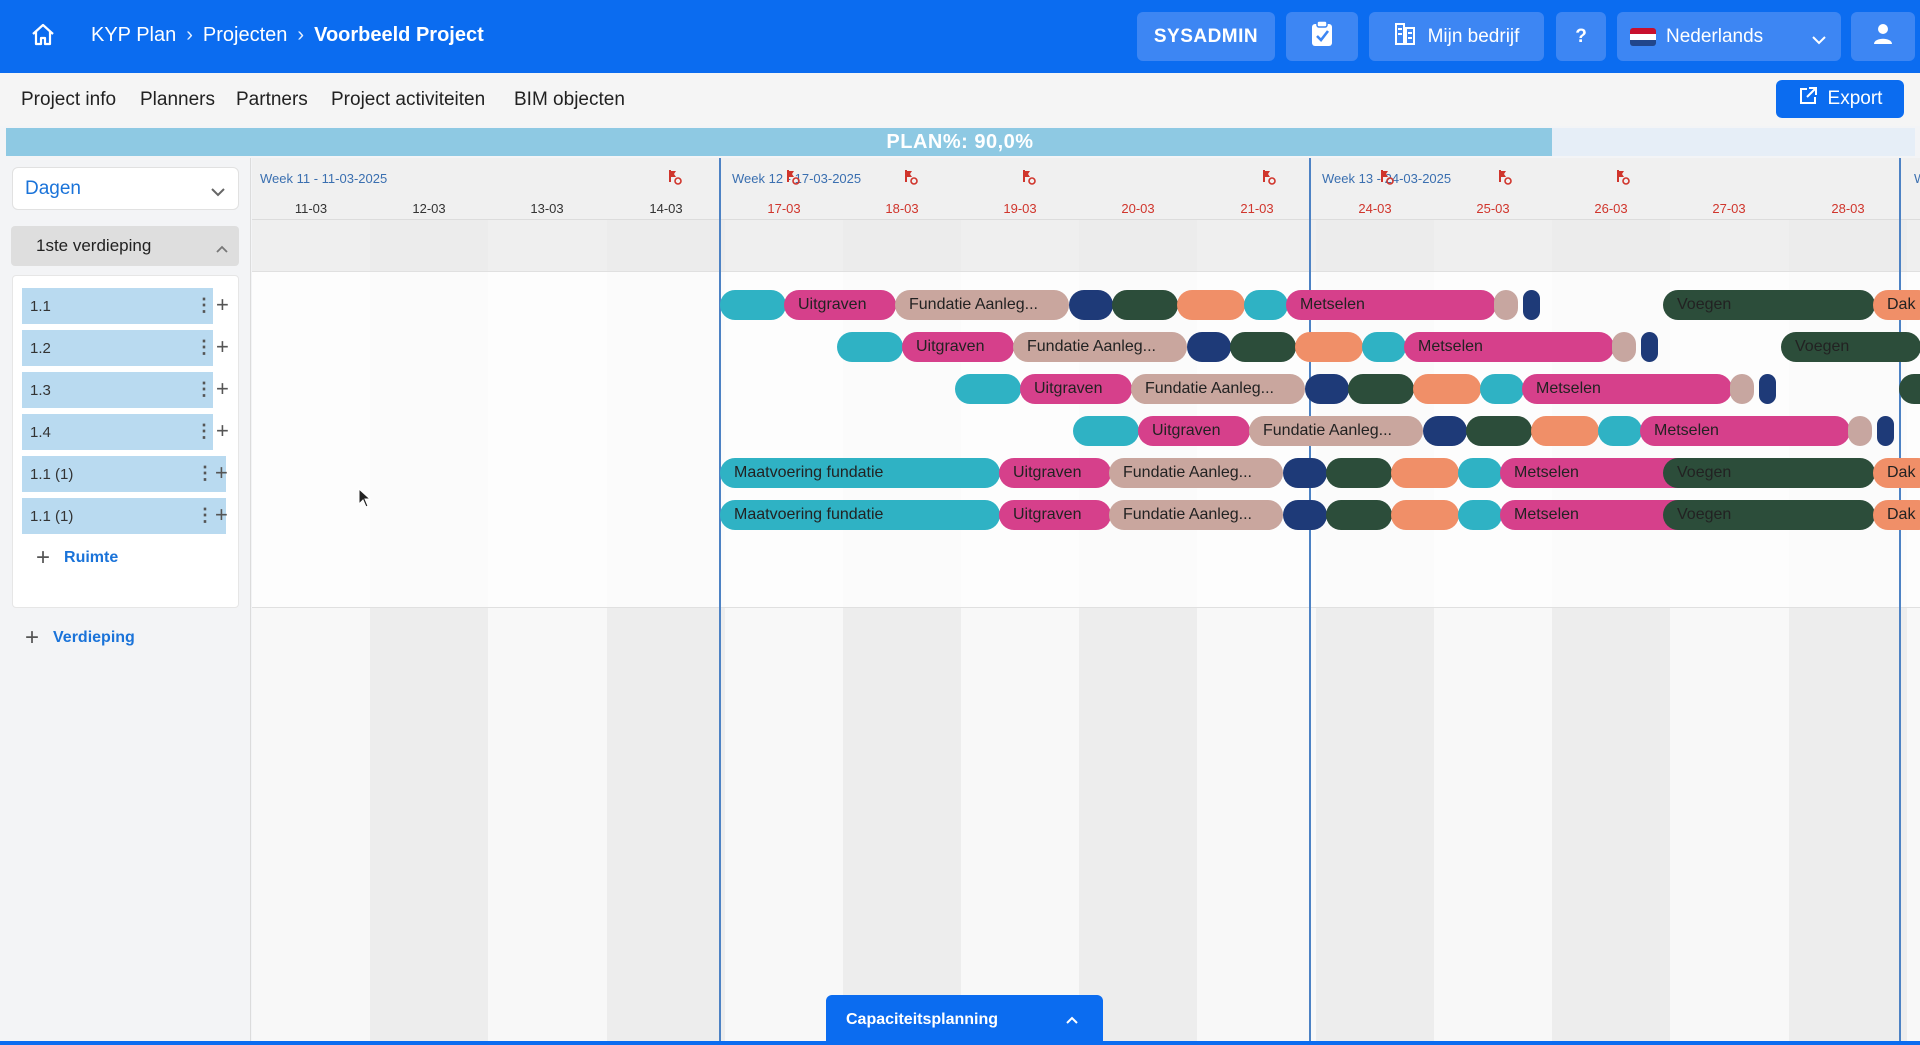 Image resolution: width=1920 pixels, height=1045 pixels. What do you see at coordinates (80, 638) in the screenshot?
I see `add-floor-link: + Verdieping` at bounding box center [80, 638].